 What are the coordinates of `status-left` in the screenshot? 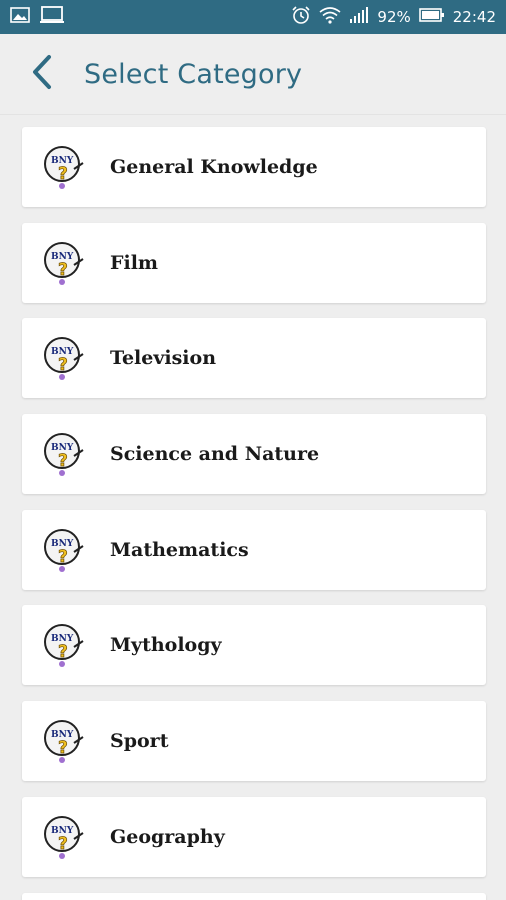 It's located at (37, 17).